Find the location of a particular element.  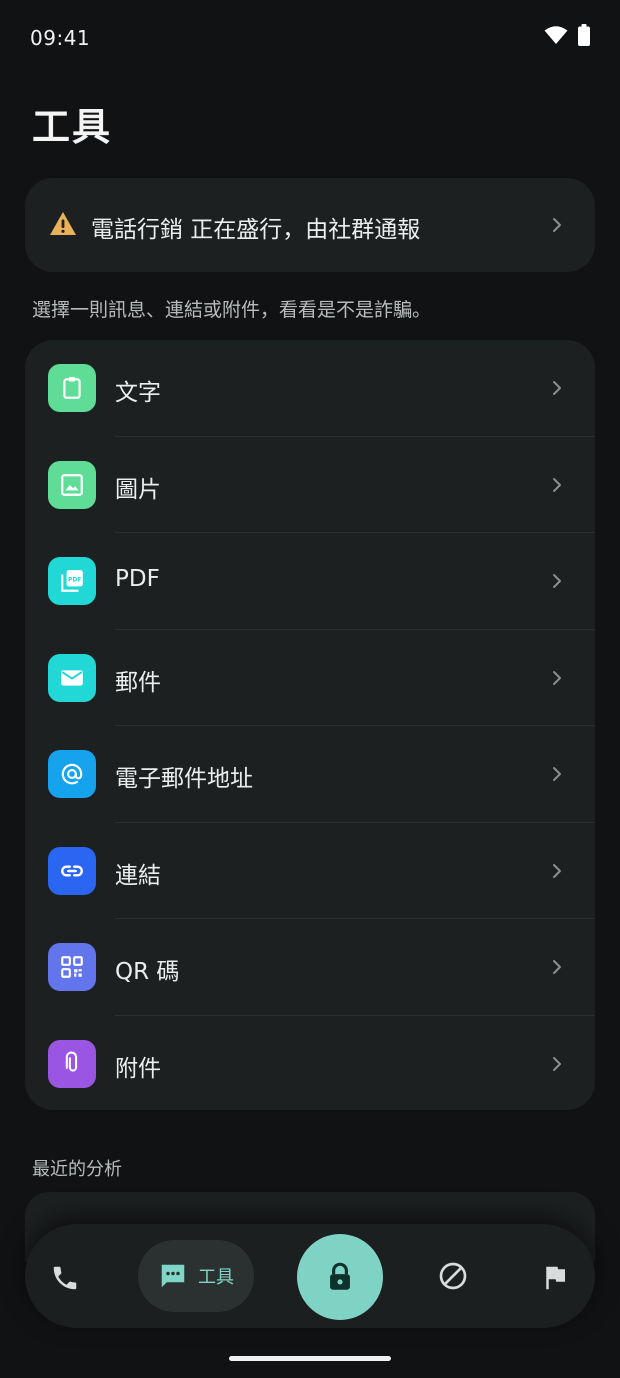

pdf-icon: PDF is located at coordinates (72, 581).